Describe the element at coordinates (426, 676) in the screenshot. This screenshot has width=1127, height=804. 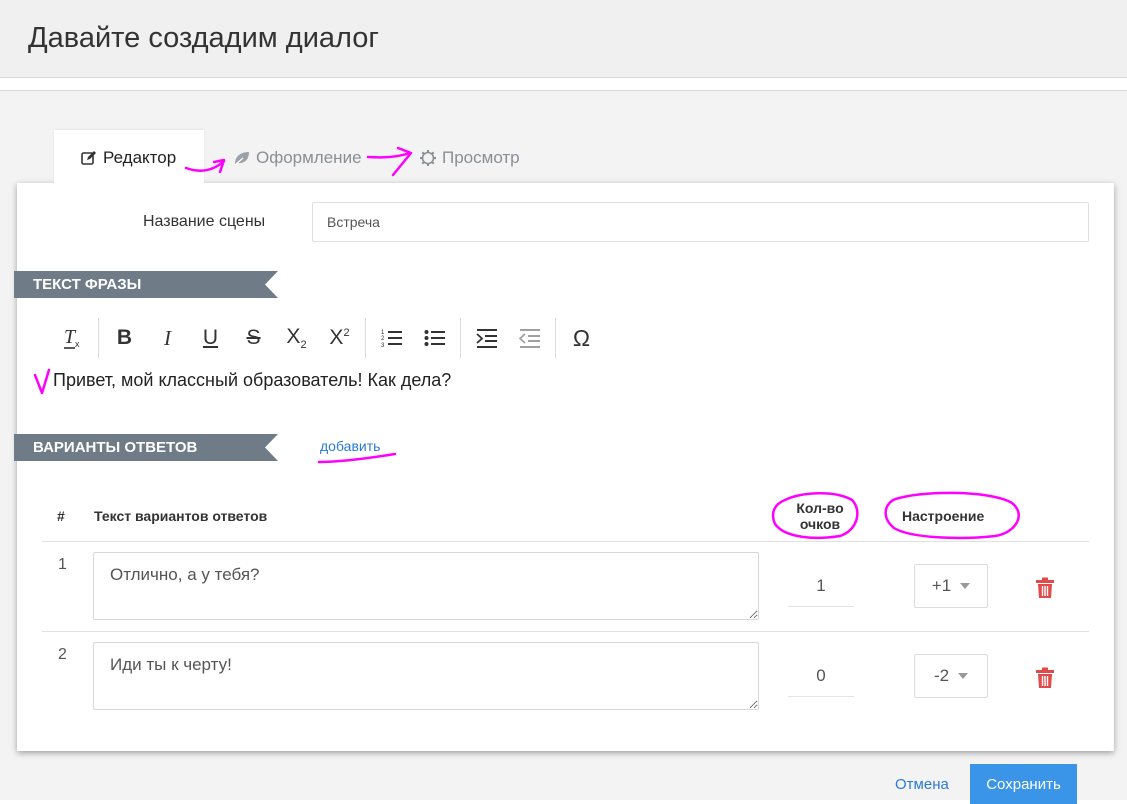
I see `answer-text-input: Иди ты к черту!` at that location.